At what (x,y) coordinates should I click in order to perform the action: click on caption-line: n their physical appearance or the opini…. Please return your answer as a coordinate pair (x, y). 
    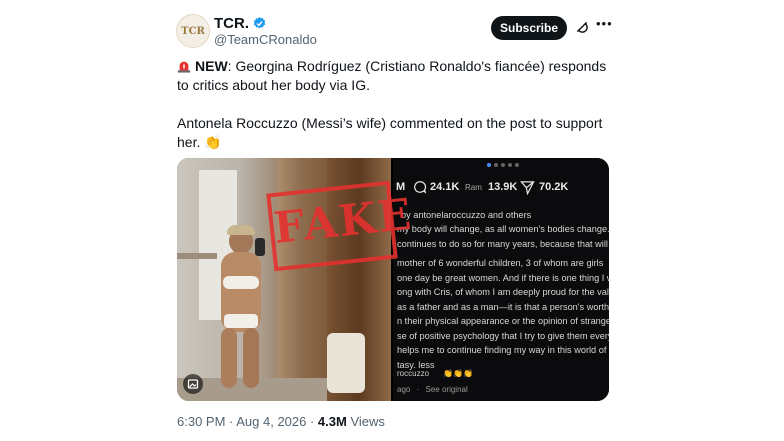
    Looking at the image, I should click on (503, 321).